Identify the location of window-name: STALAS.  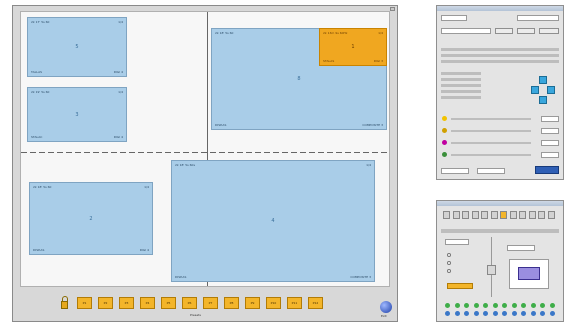
(329, 61).